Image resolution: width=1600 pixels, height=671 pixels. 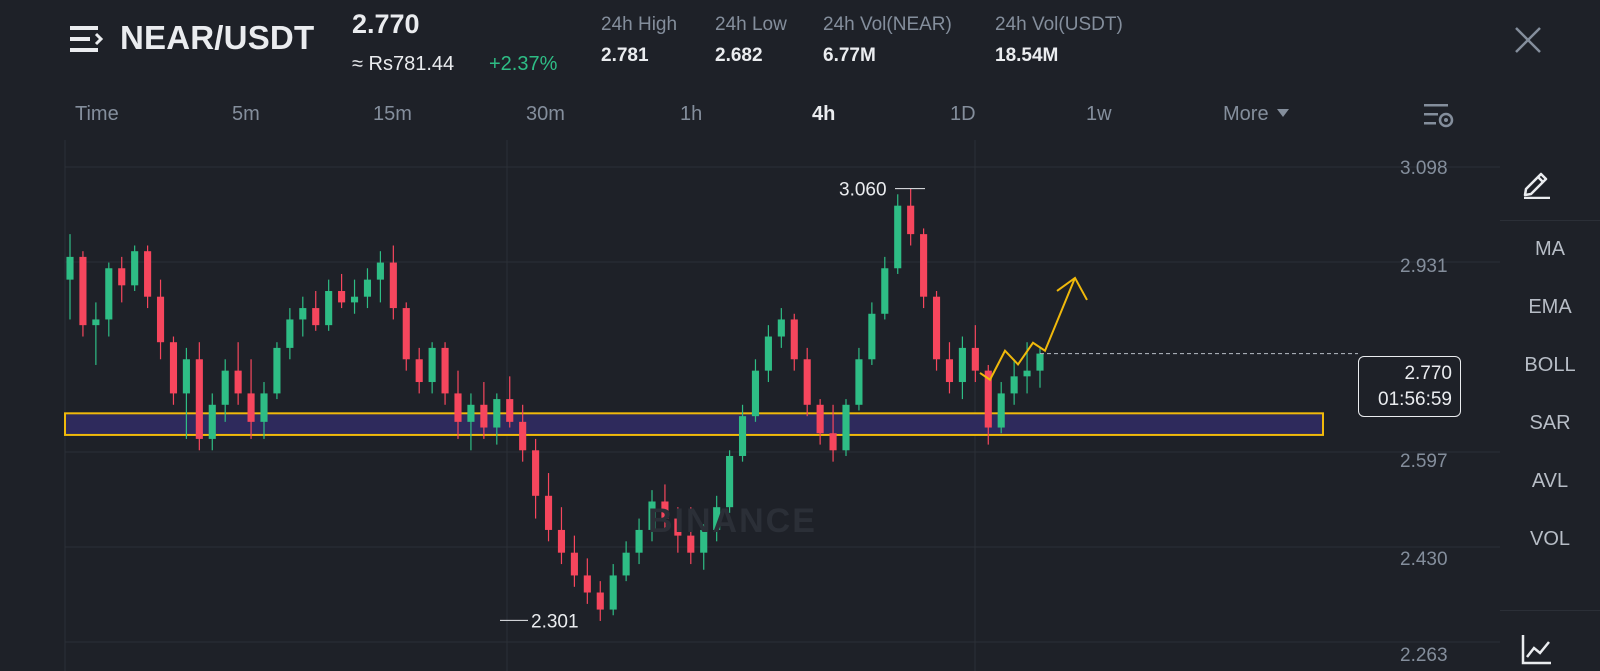 I want to click on menu-icon, so click(x=87, y=39).